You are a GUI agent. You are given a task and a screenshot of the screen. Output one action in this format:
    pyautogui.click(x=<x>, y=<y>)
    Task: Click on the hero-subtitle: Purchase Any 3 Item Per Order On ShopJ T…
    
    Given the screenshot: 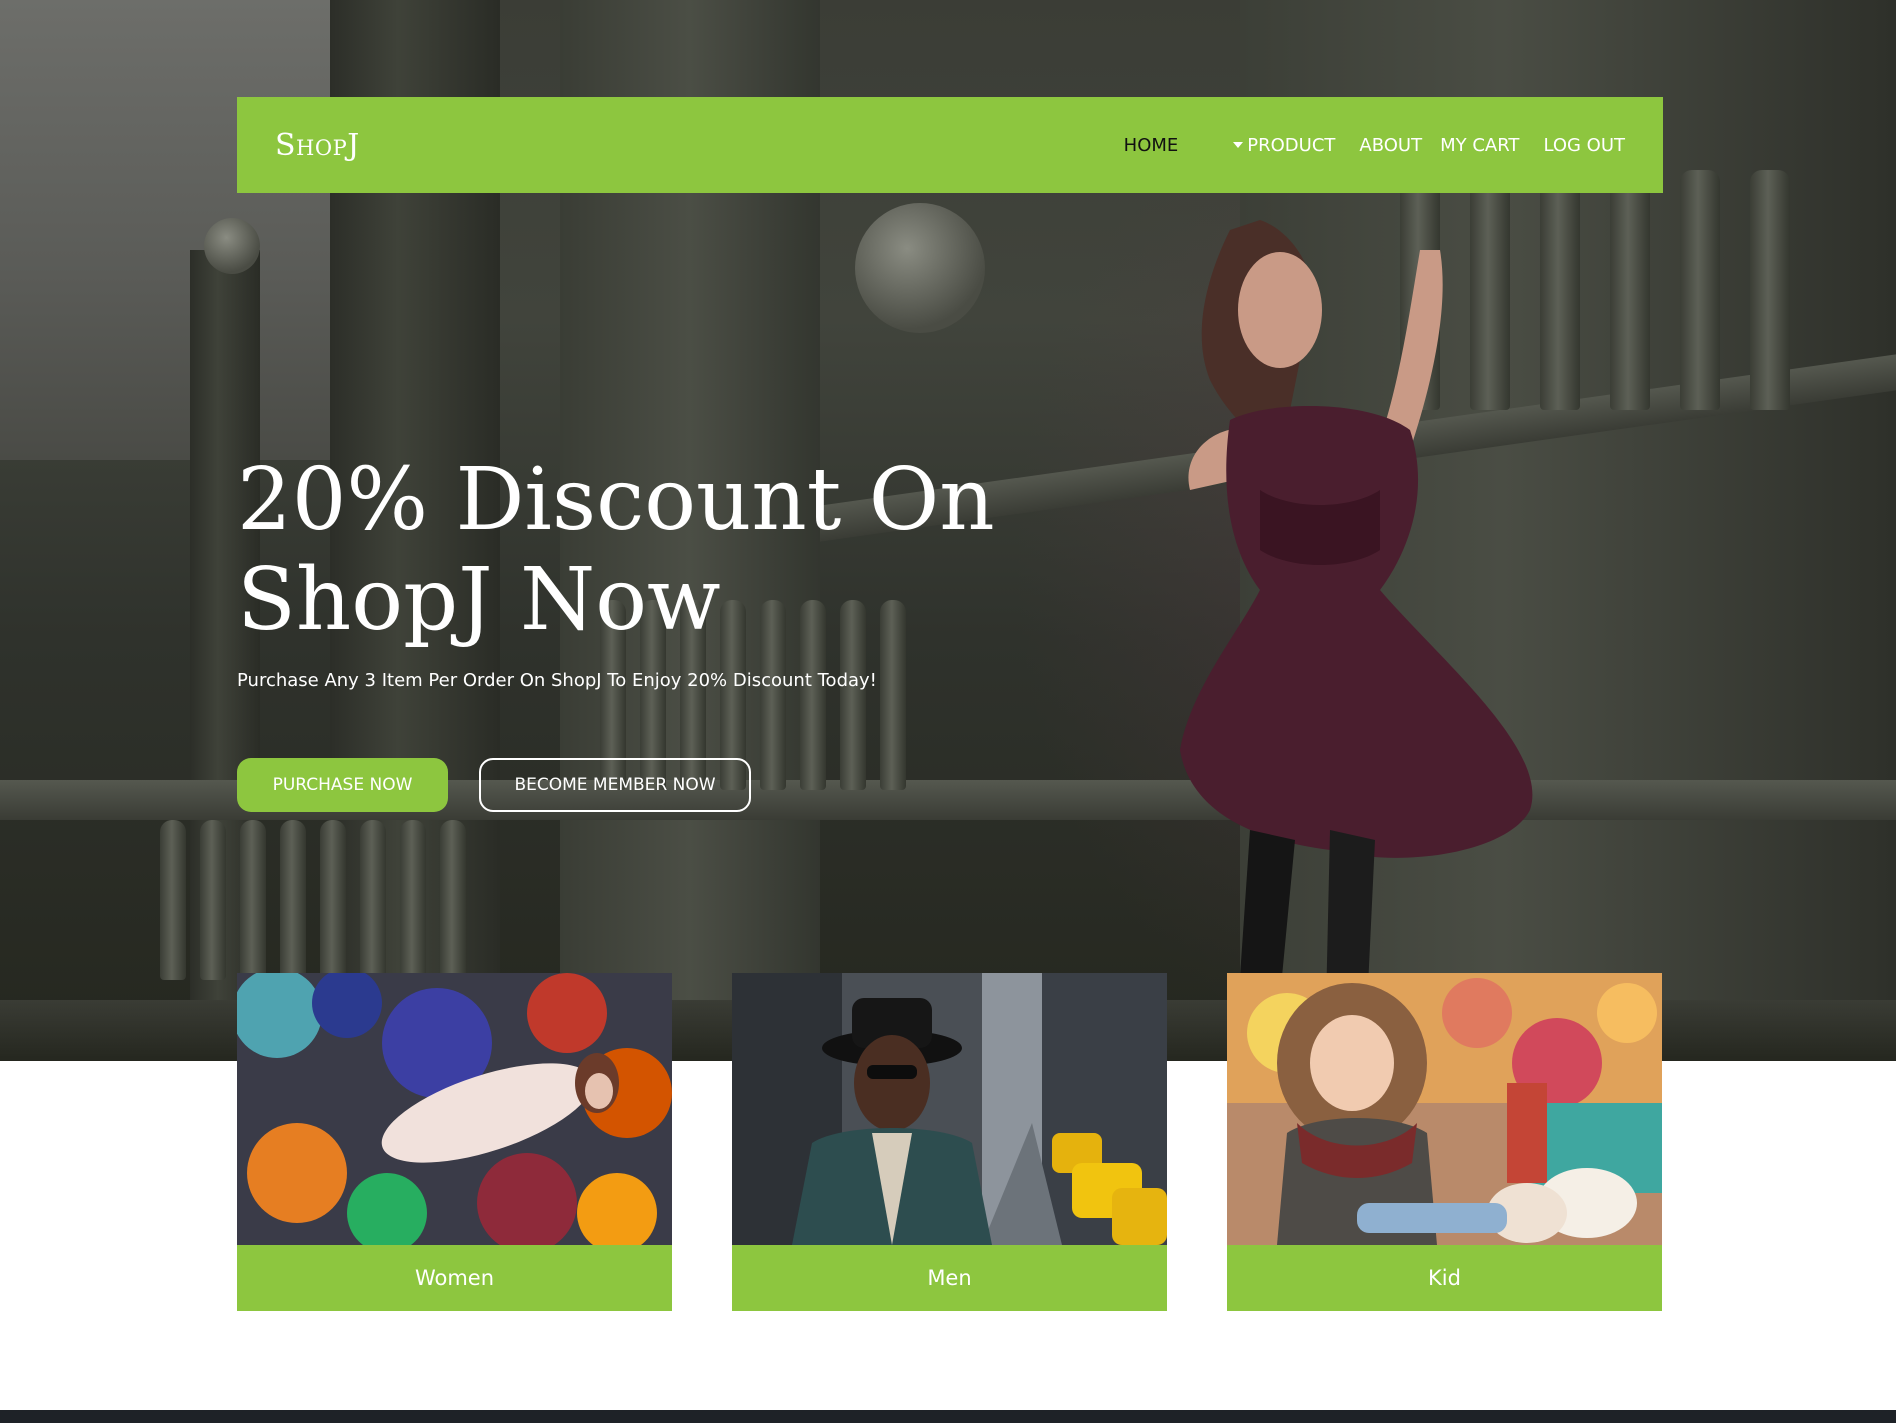 What is the action you would take?
    pyautogui.click(x=557, y=680)
    